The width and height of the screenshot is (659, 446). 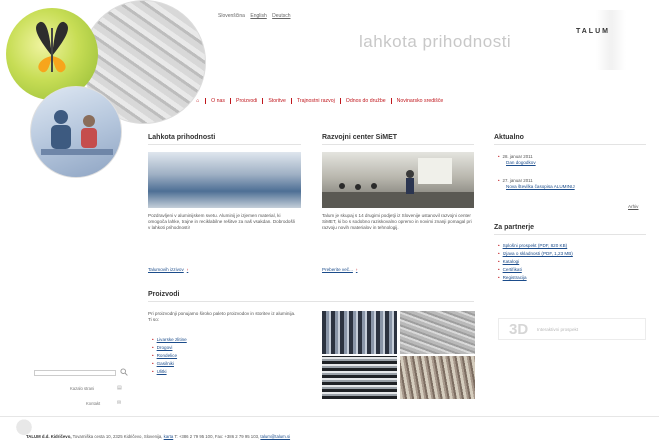 What do you see at coordinates (398, 183) in the screenshot?
I see `meeting-scene-icon` at bounding box center [398, 183].